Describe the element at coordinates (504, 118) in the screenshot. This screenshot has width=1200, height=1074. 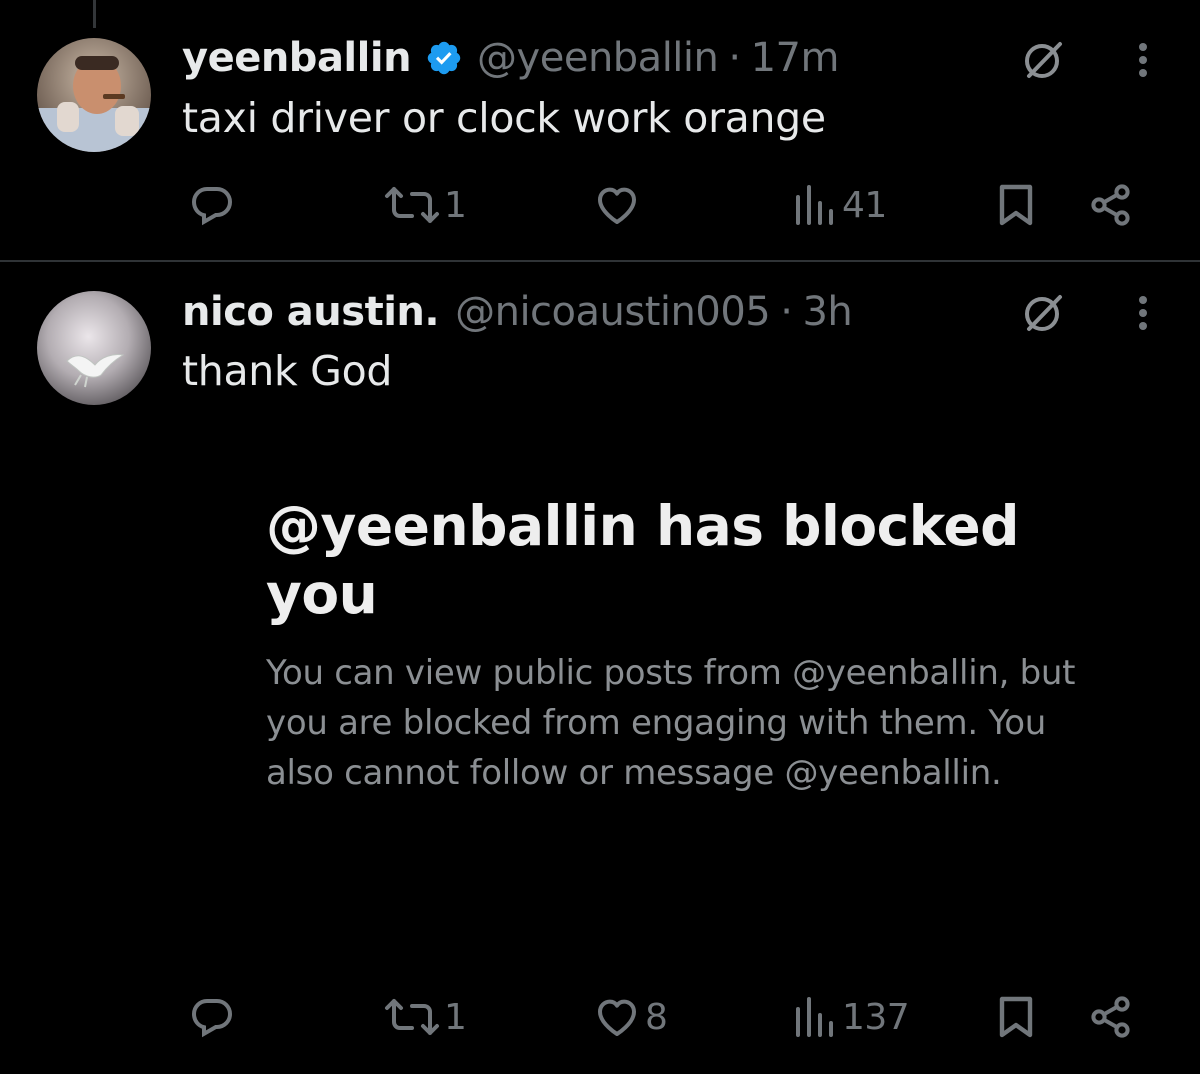
I see `post-text: taxi driver or clock work orange` at that location.